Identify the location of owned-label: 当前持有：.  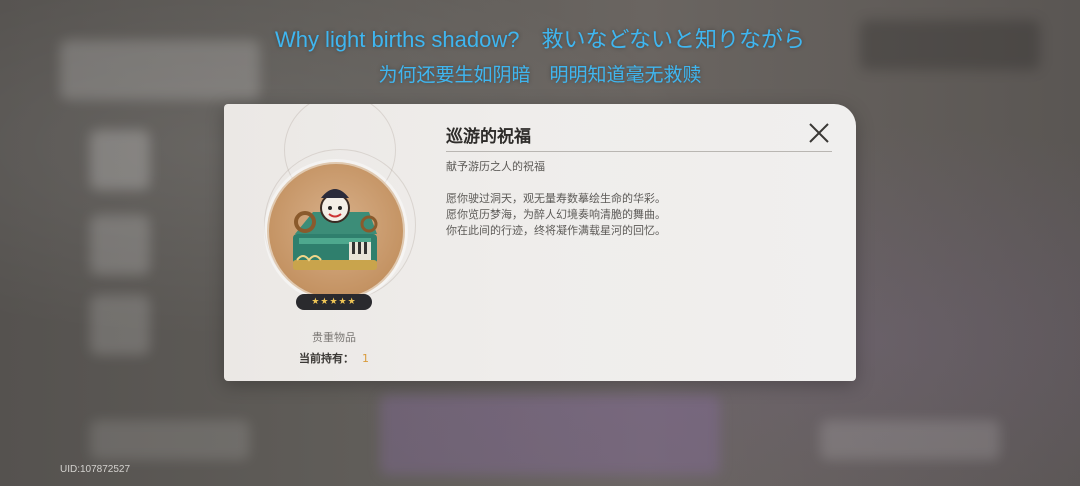
(326, 358).